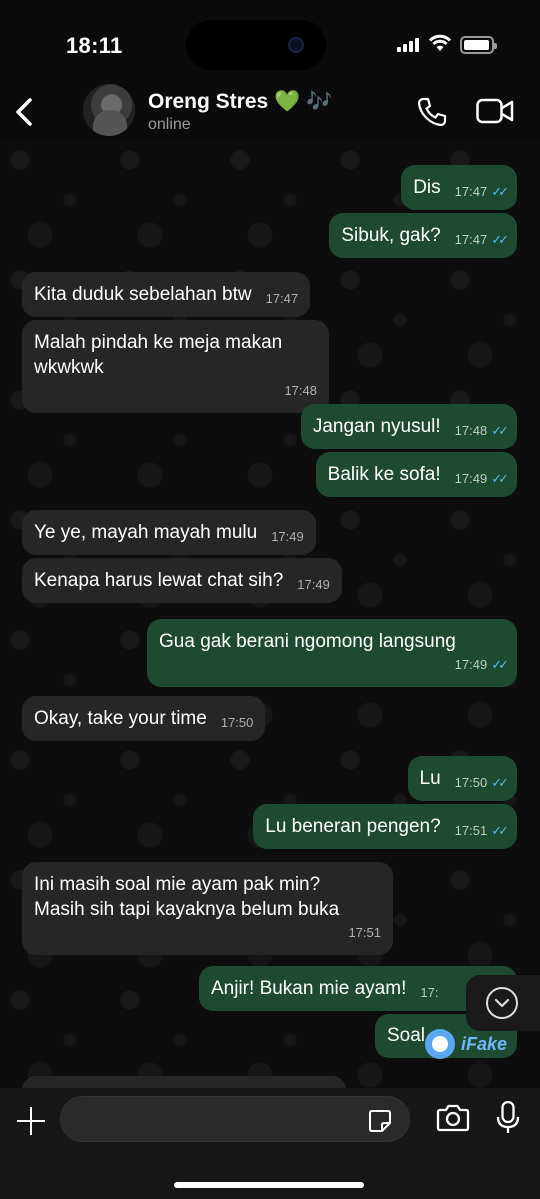  I want to click on message-text: Balik ke sofa!, so click(384, 474).